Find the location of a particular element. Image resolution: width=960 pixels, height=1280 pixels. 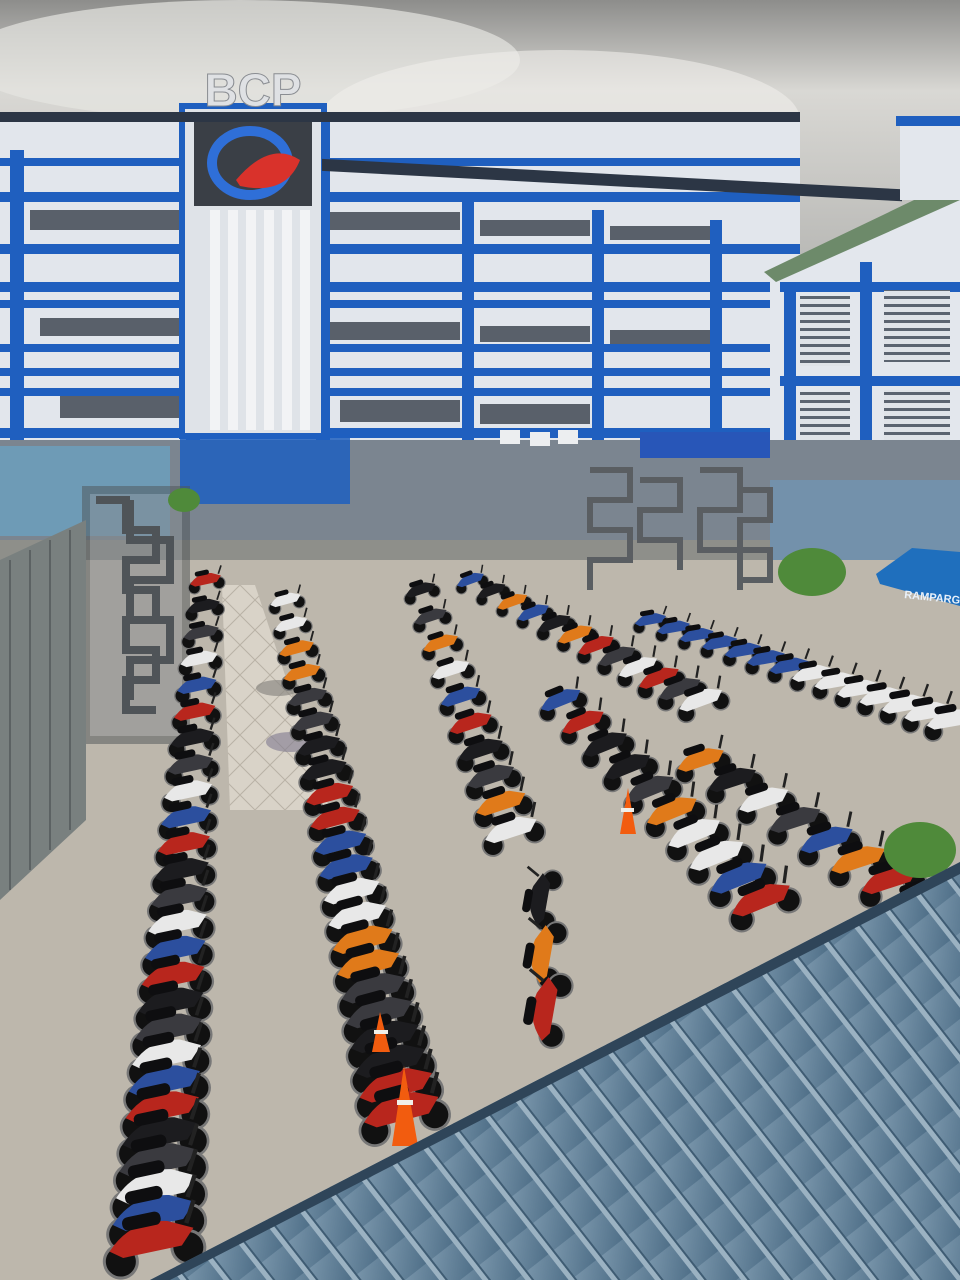

lattice-wall-left is located at coordinates (136, 615).